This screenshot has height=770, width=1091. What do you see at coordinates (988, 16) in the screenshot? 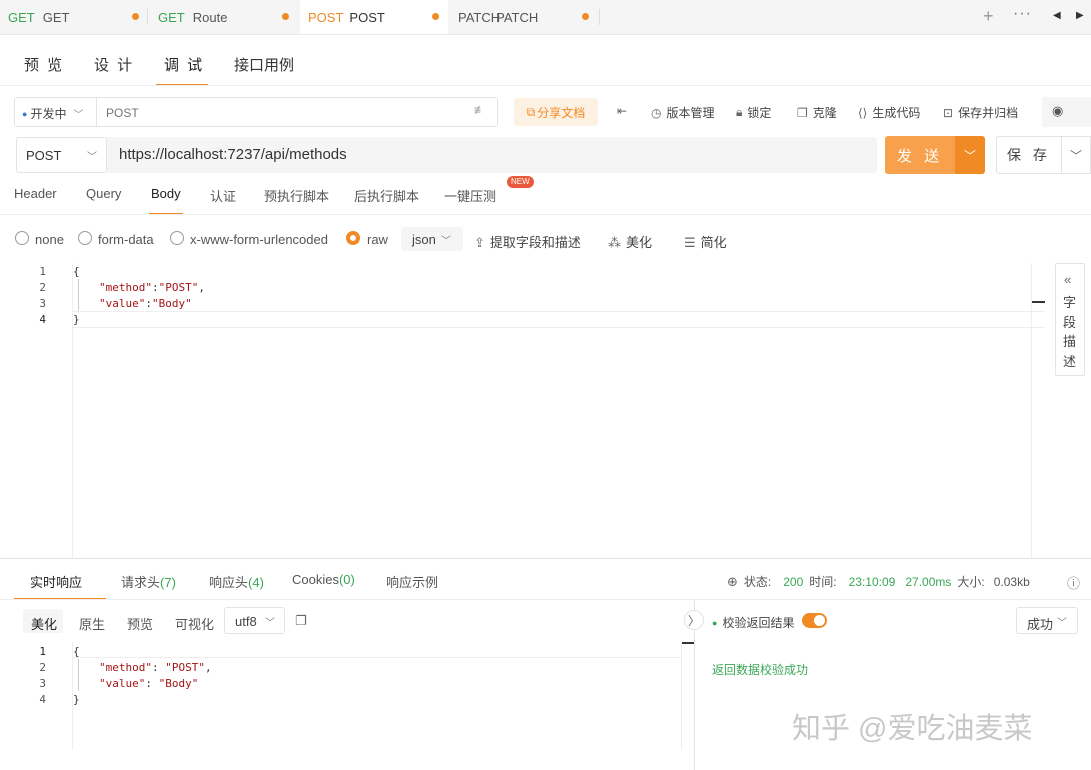
I see `add-tab-icon: +` at bounding box center [988, 16].